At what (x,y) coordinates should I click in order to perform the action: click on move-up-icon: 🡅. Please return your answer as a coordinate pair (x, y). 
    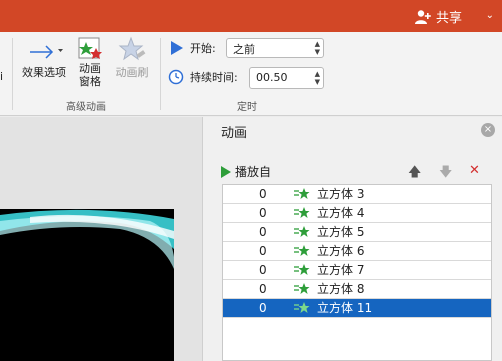
    Looking at the image, I should click on (414, 174).